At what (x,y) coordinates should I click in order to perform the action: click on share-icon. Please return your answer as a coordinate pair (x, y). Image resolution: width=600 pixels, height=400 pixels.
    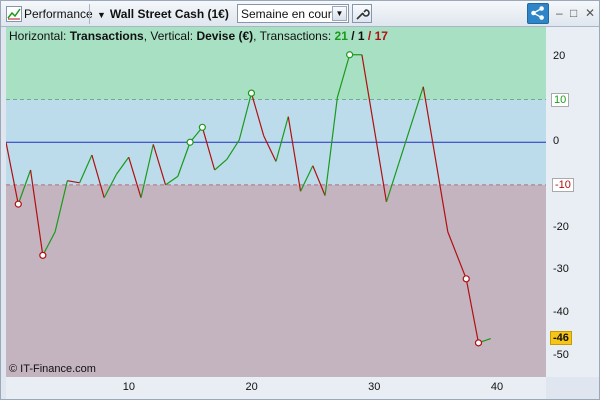
    Looking at the image, I should click on (537, 13).